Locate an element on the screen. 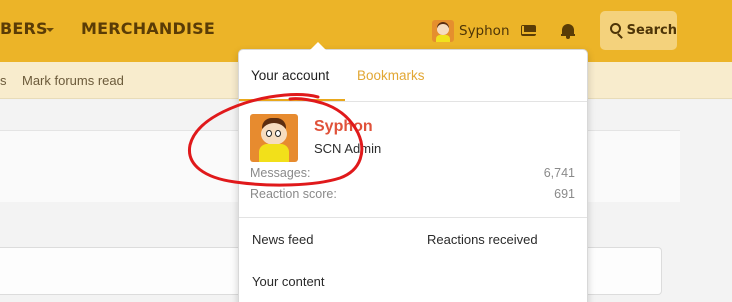 This screenshot has height=302, width=732. tab-bookmarks: Bookmarks is located at coordinates (391, 75).